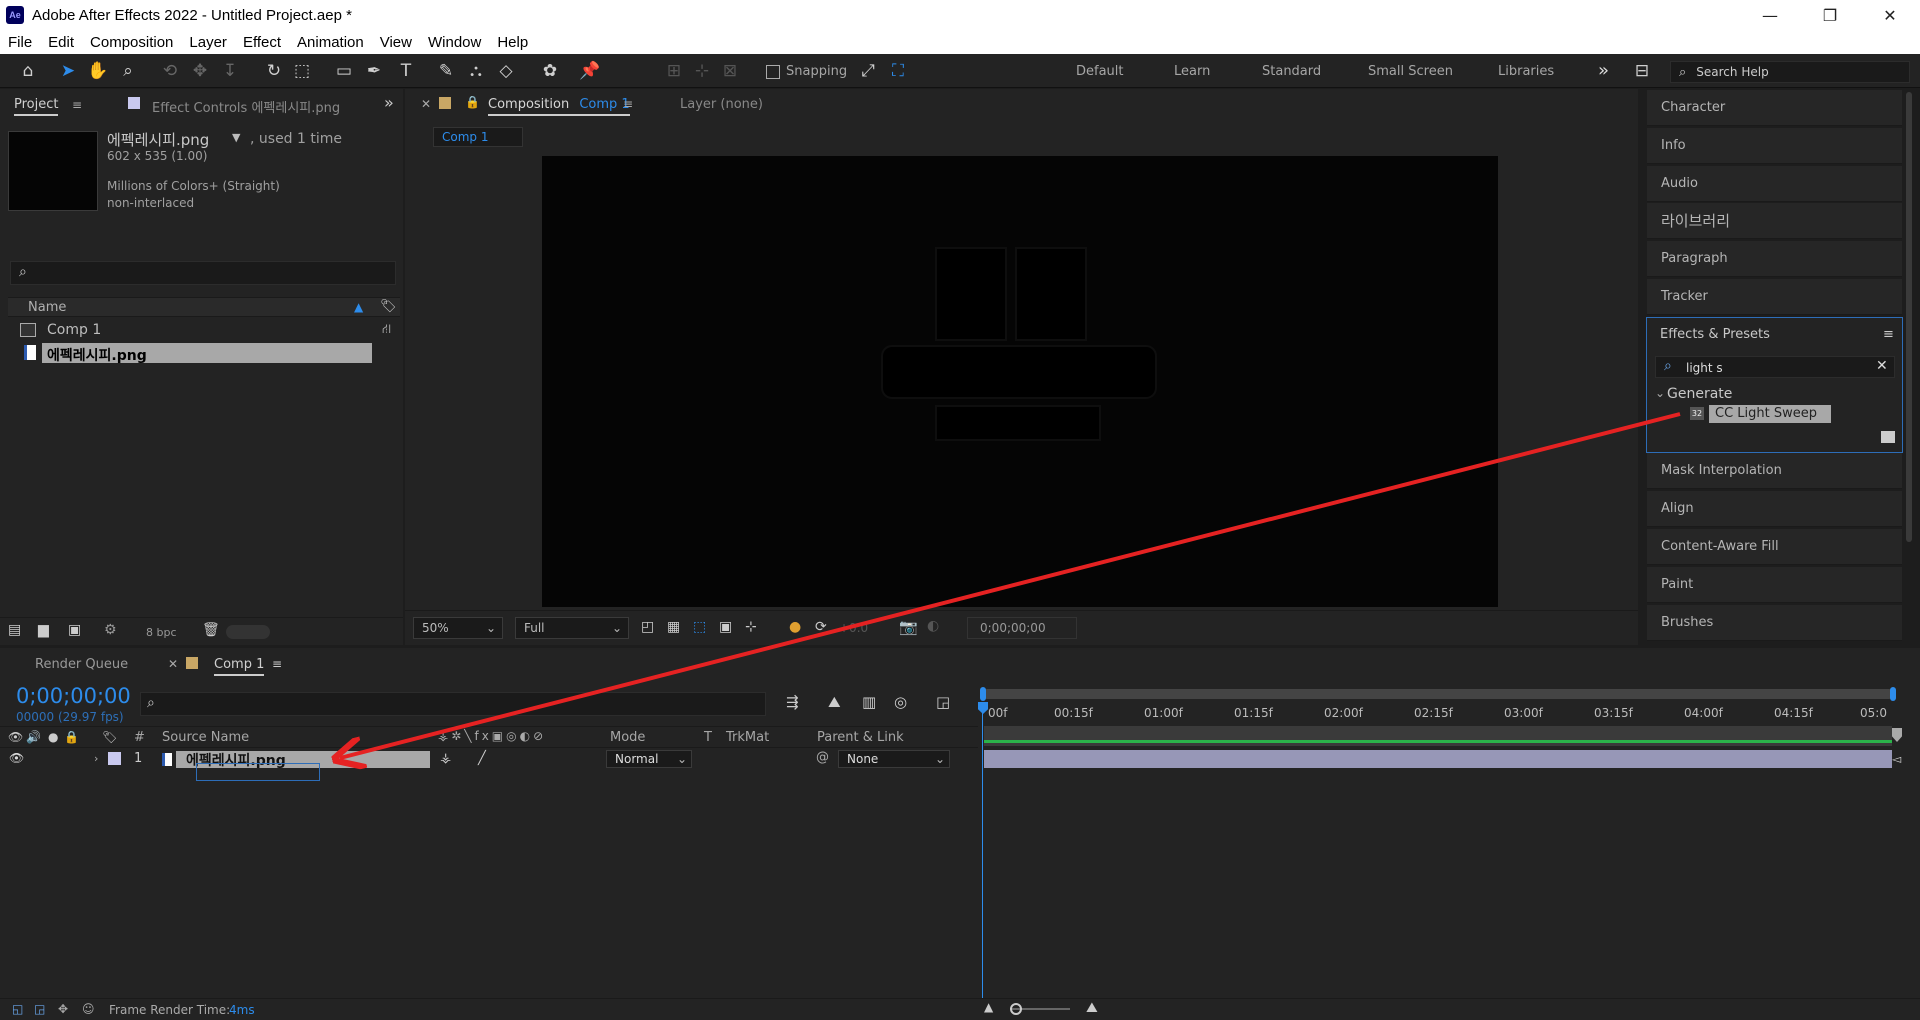 This screenshot has width=1920, height=1020. I want to click on trash-icon: 🗑, so click(211, 630).